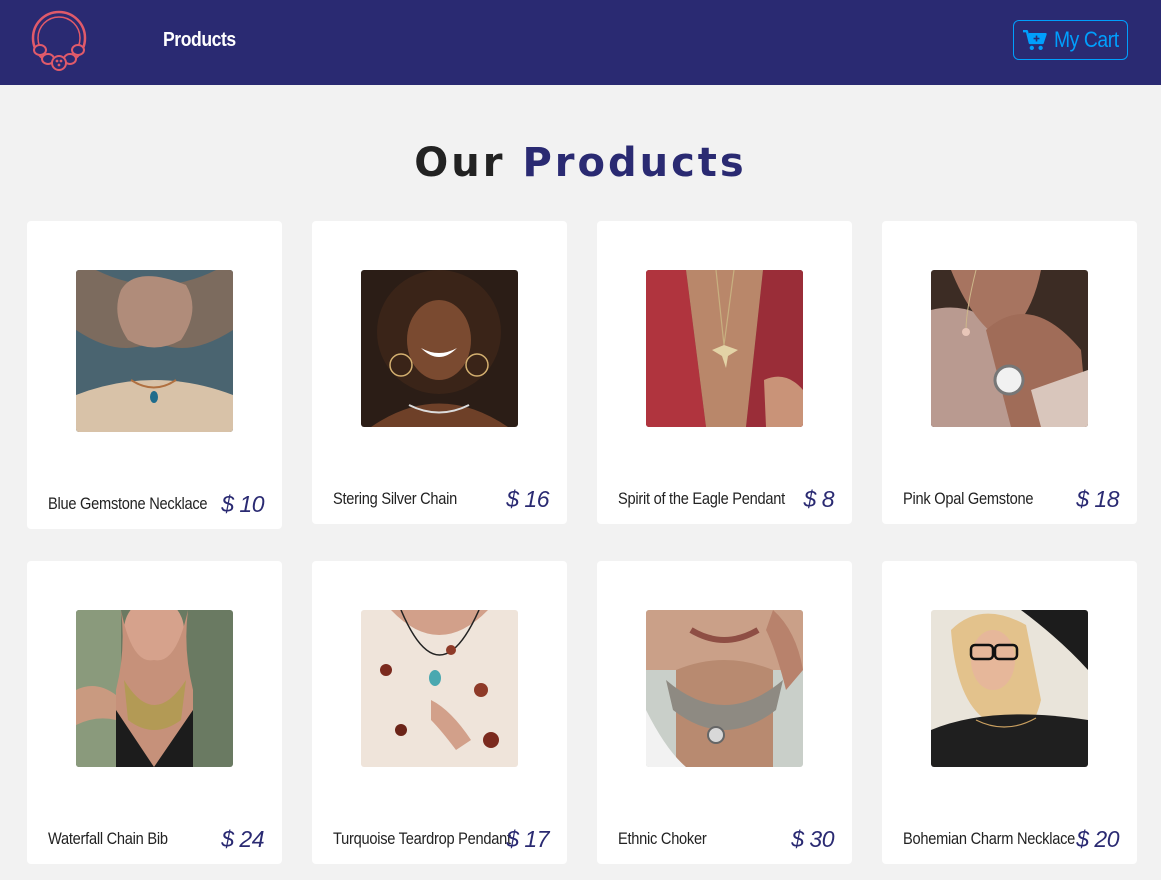 Image resolution: width=1161 pixels, height=880 pixels. Describe the element at coordinates (108, 838) in the screenshot. I see `product-name: Waterfall Chain Bib` at that location.